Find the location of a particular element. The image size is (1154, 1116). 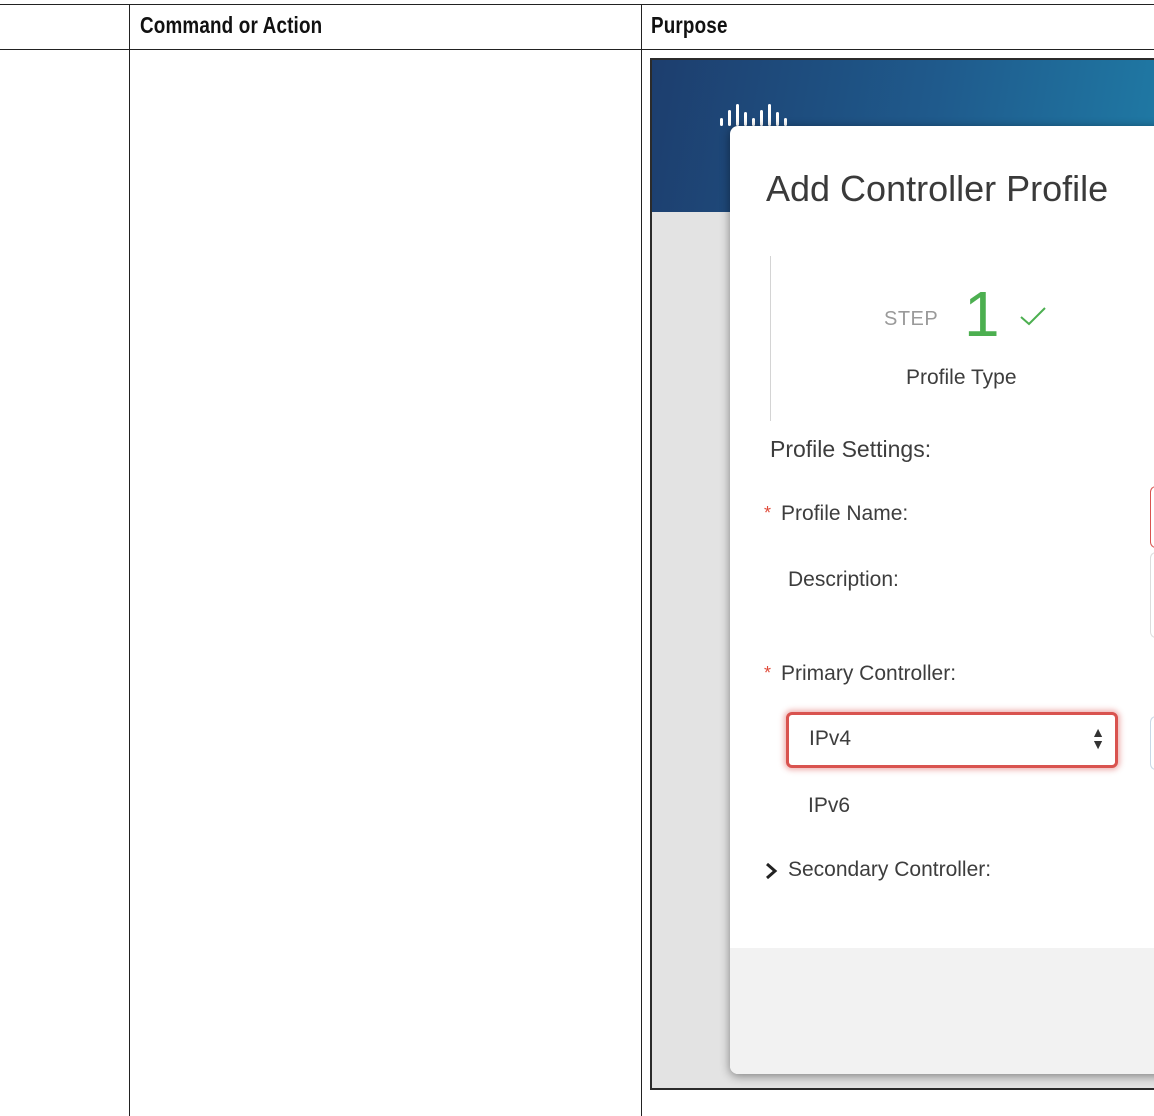

table-header-divider is located at coordinates (577, 49).